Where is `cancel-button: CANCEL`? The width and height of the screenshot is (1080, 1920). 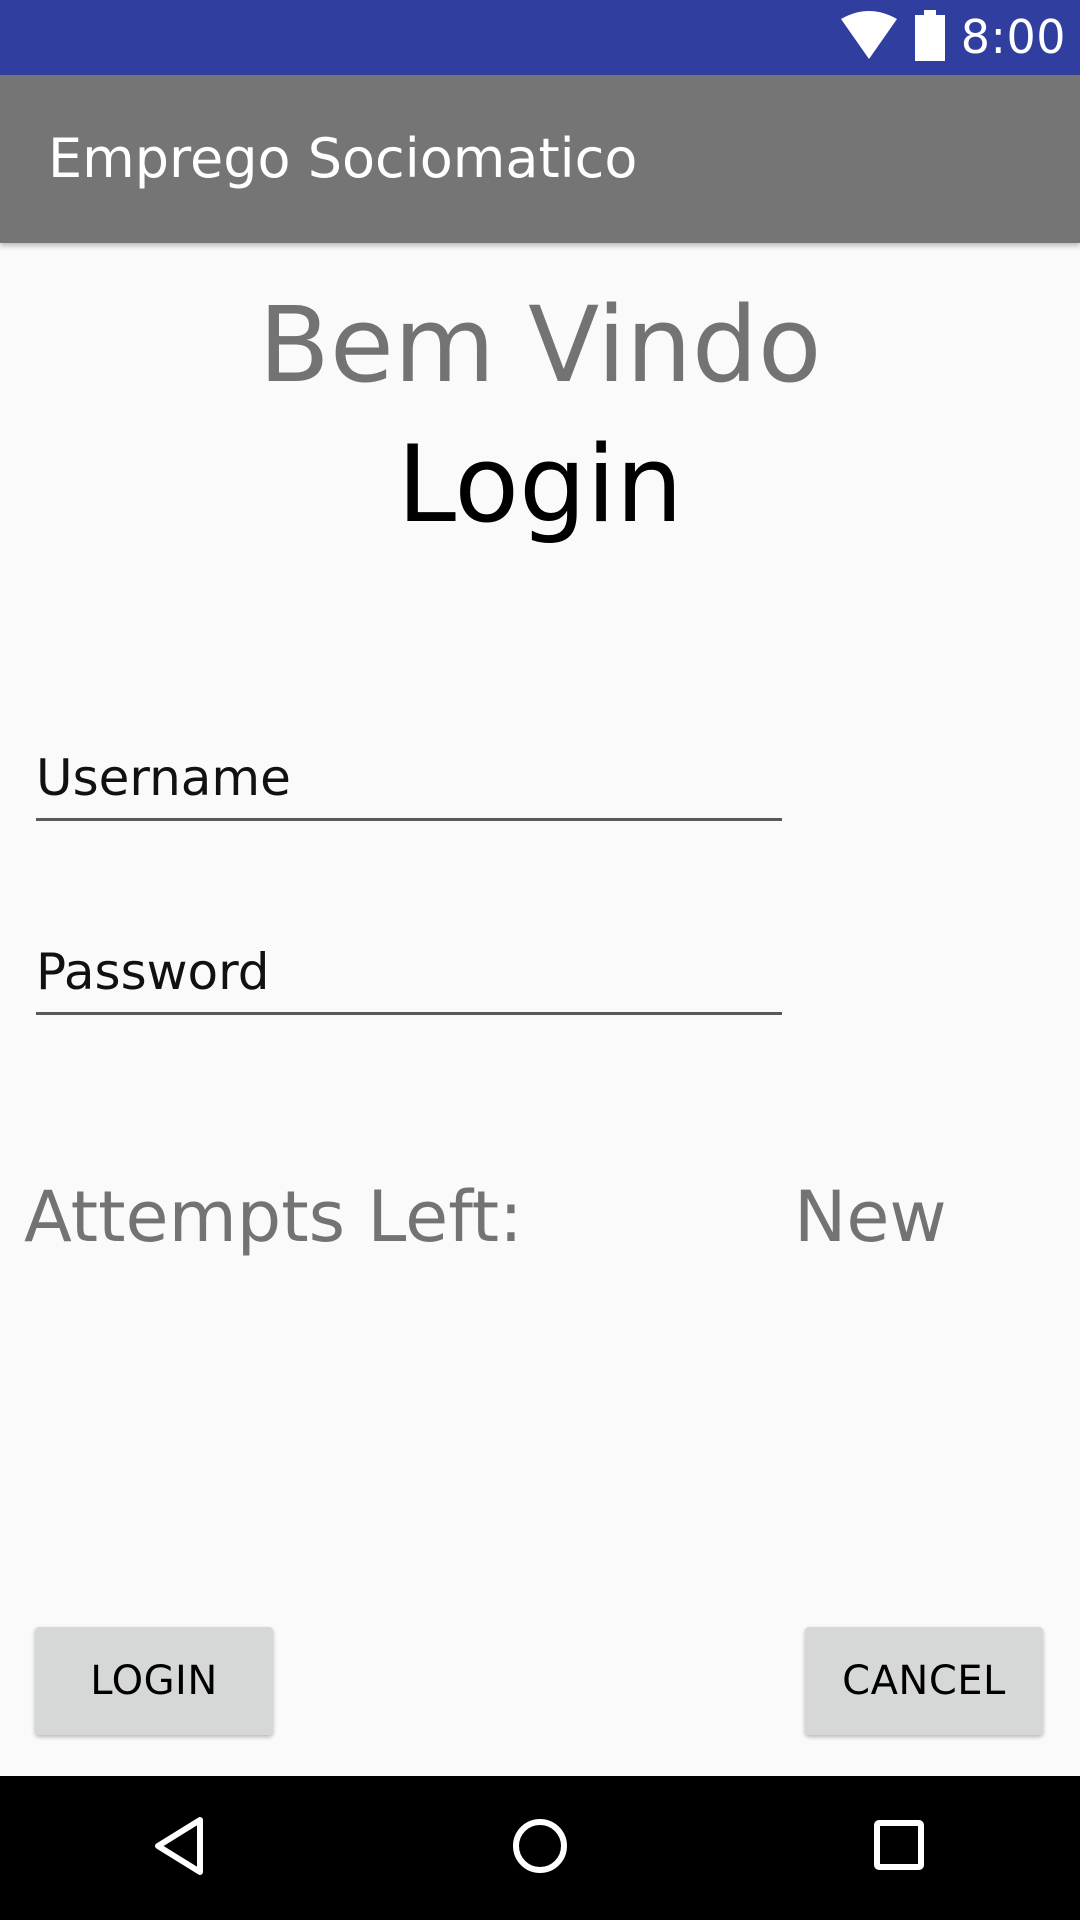 cancel-button: CANCEL is located at coordinates (924, 1681).